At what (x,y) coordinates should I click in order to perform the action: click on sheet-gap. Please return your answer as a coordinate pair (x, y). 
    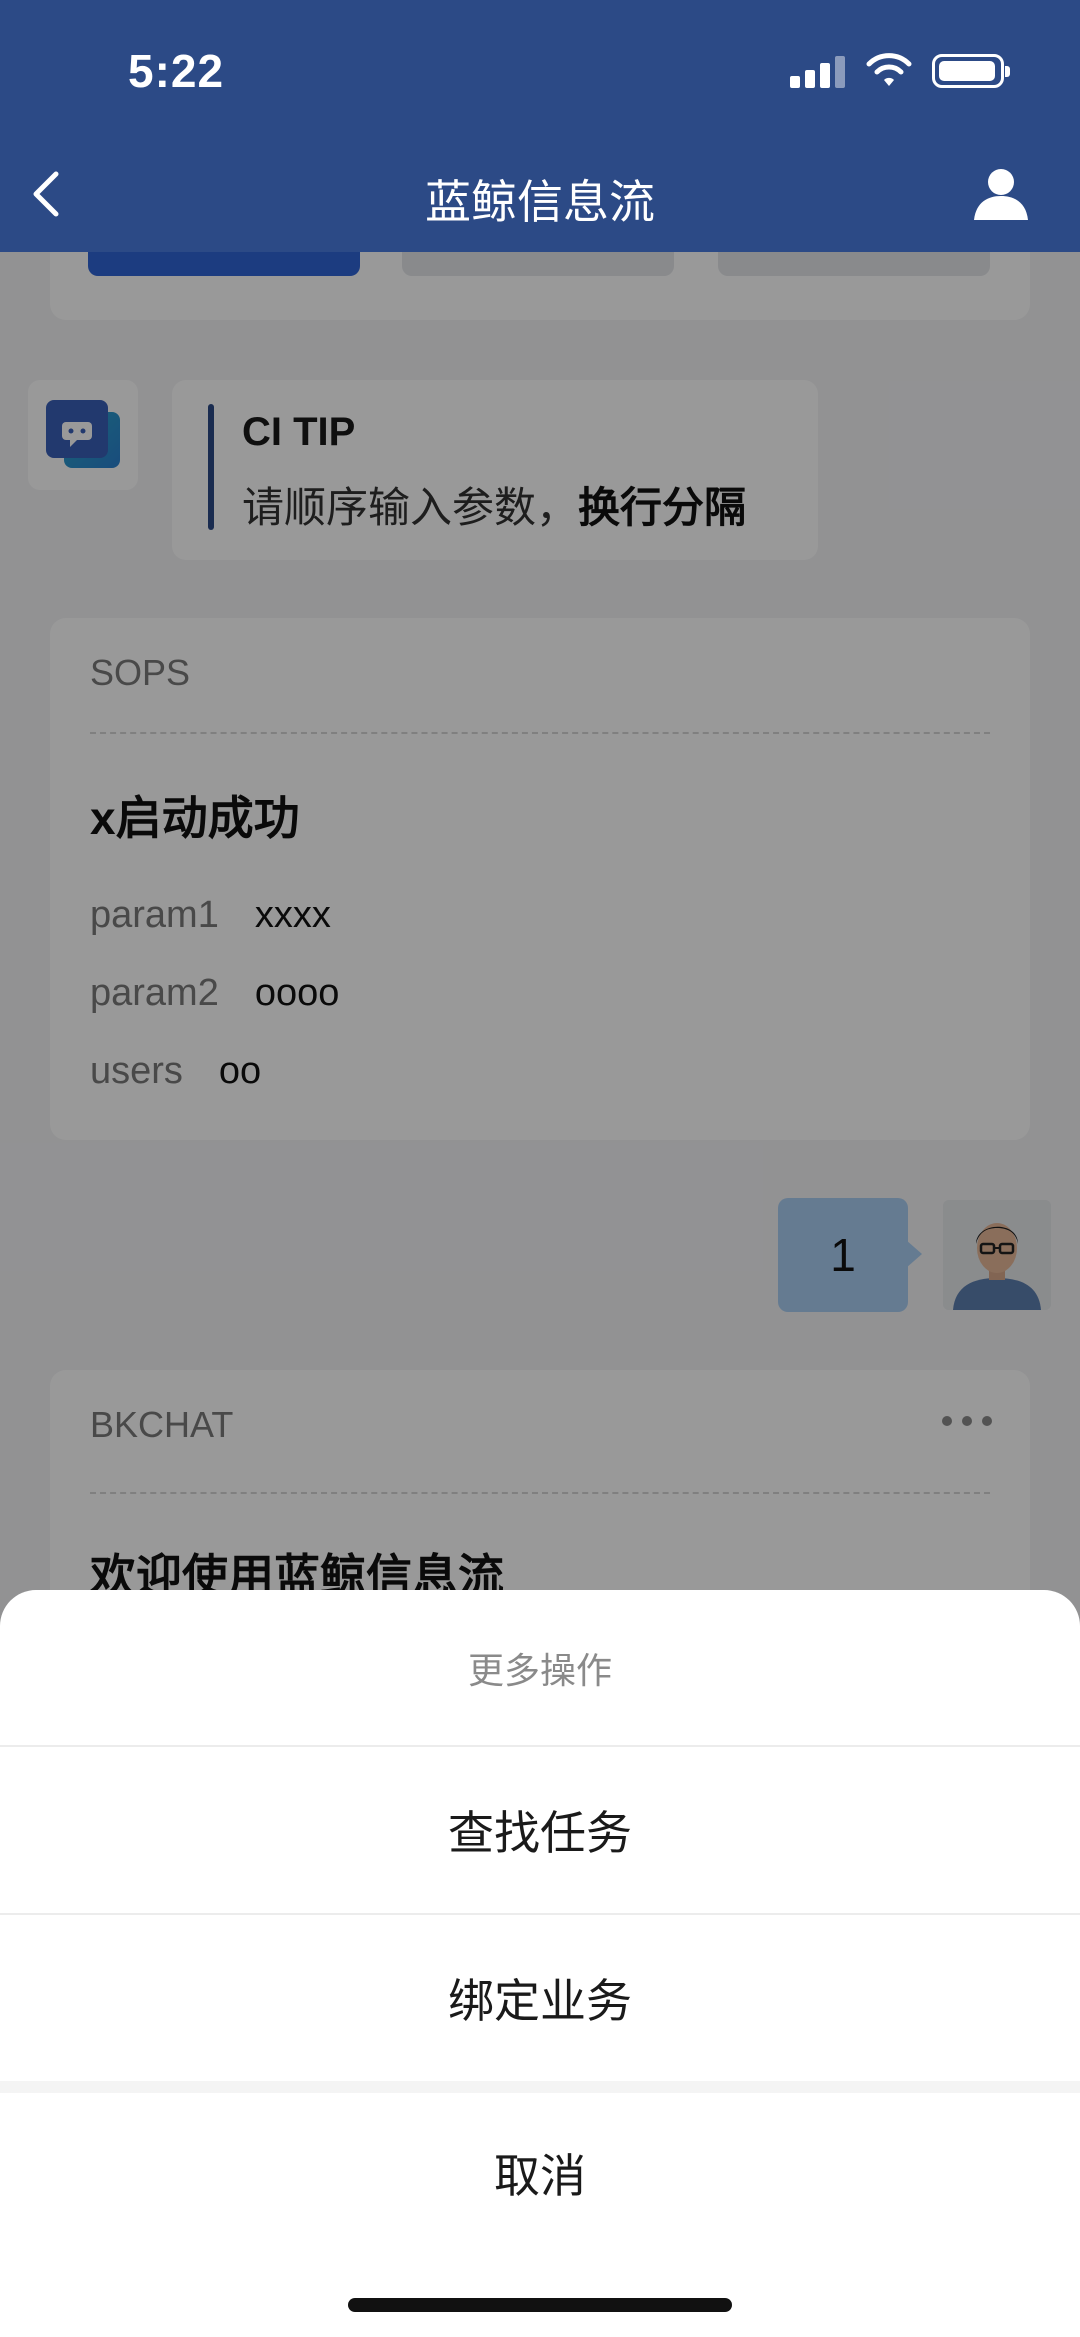
    Looking at the image, I should click on (540, 2087).